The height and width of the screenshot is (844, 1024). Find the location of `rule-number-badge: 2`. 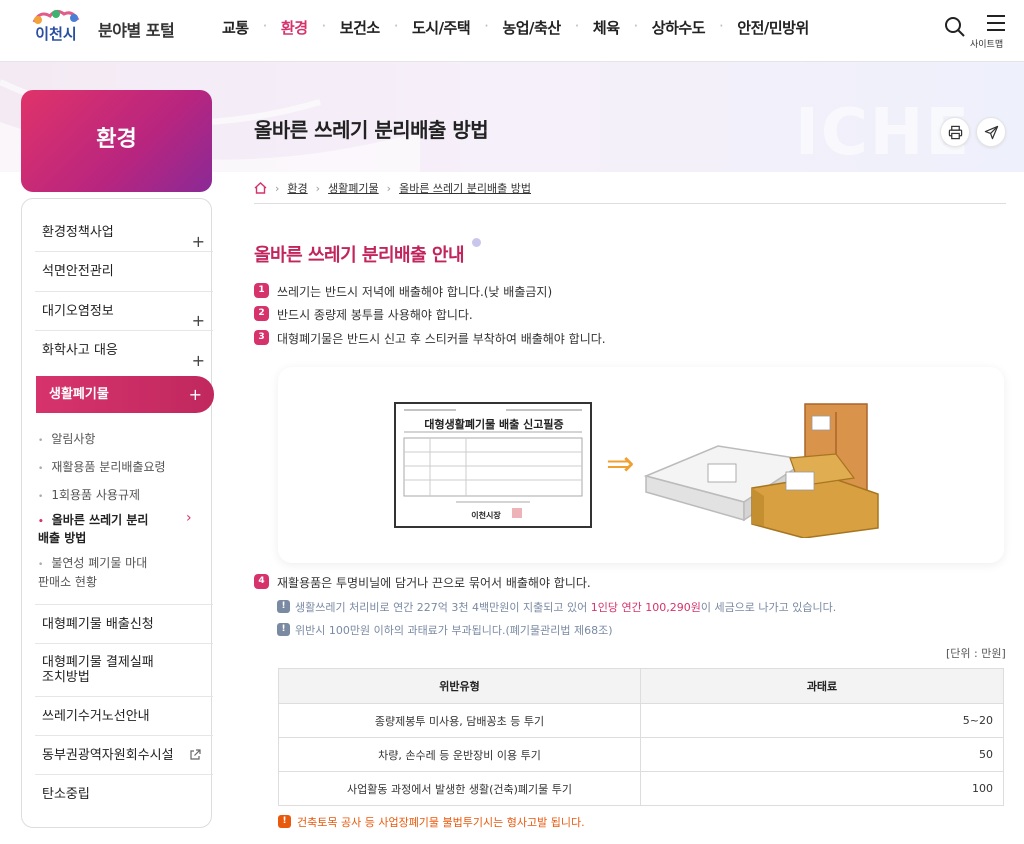

rule-number-badge: 2 is located at coordinates (261, 313).